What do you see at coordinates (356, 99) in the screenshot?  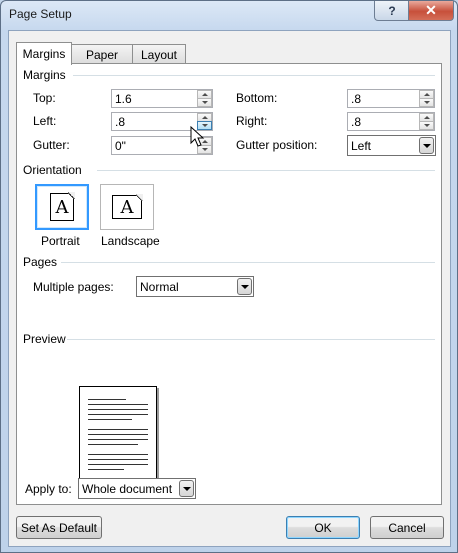 I see `bottom-margin-value: .8` at bounding box center [356, 99].